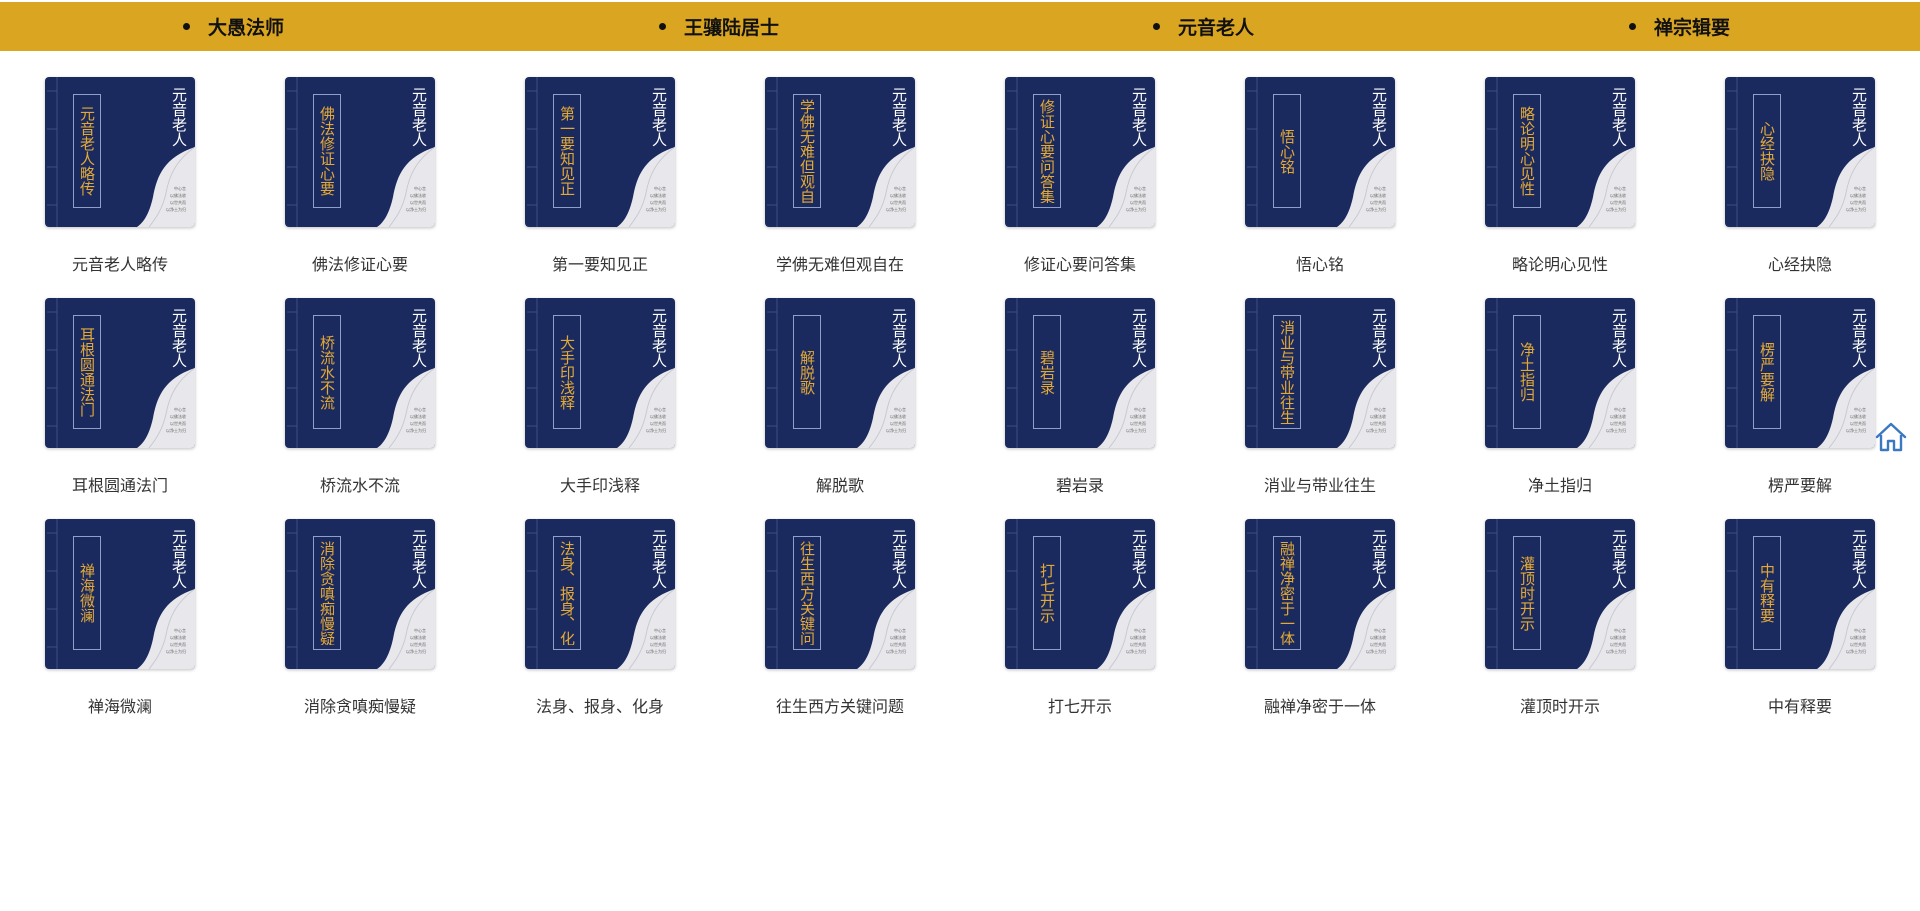  Describe the element at coordinates (1080, 263) in the screenshot. I see `book-title: 修证心要问答集` at that location.